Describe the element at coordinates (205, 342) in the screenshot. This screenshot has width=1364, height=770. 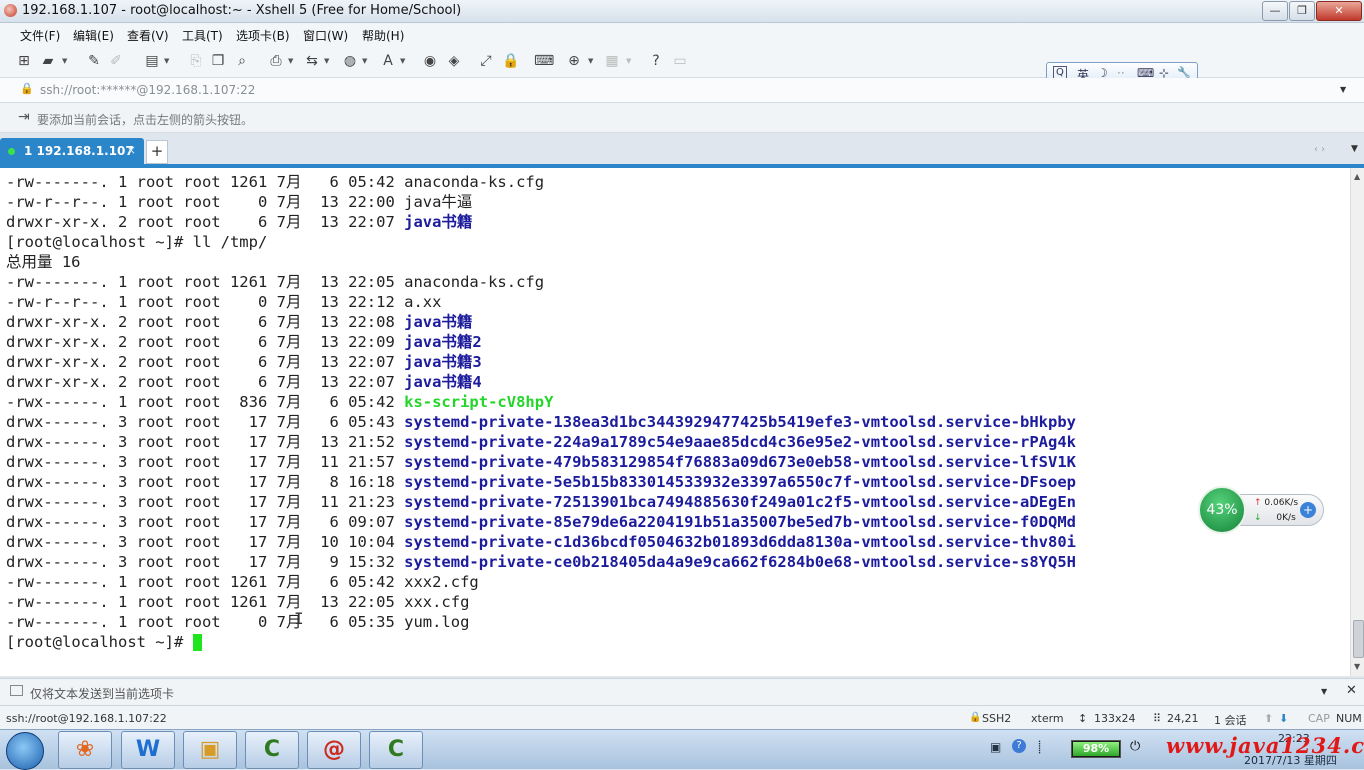
I see `terminal-line-prefix: drwxr-xr-x. 2 root root 6 7月 13 22:09` at that location.